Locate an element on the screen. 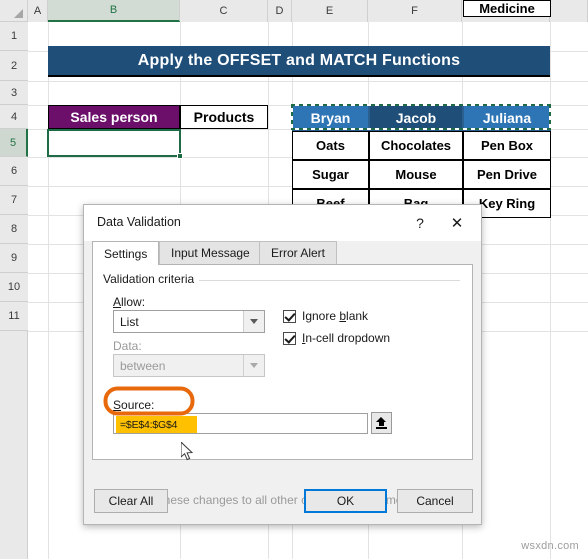  range-select-icon is located at coordinates (381, 423).